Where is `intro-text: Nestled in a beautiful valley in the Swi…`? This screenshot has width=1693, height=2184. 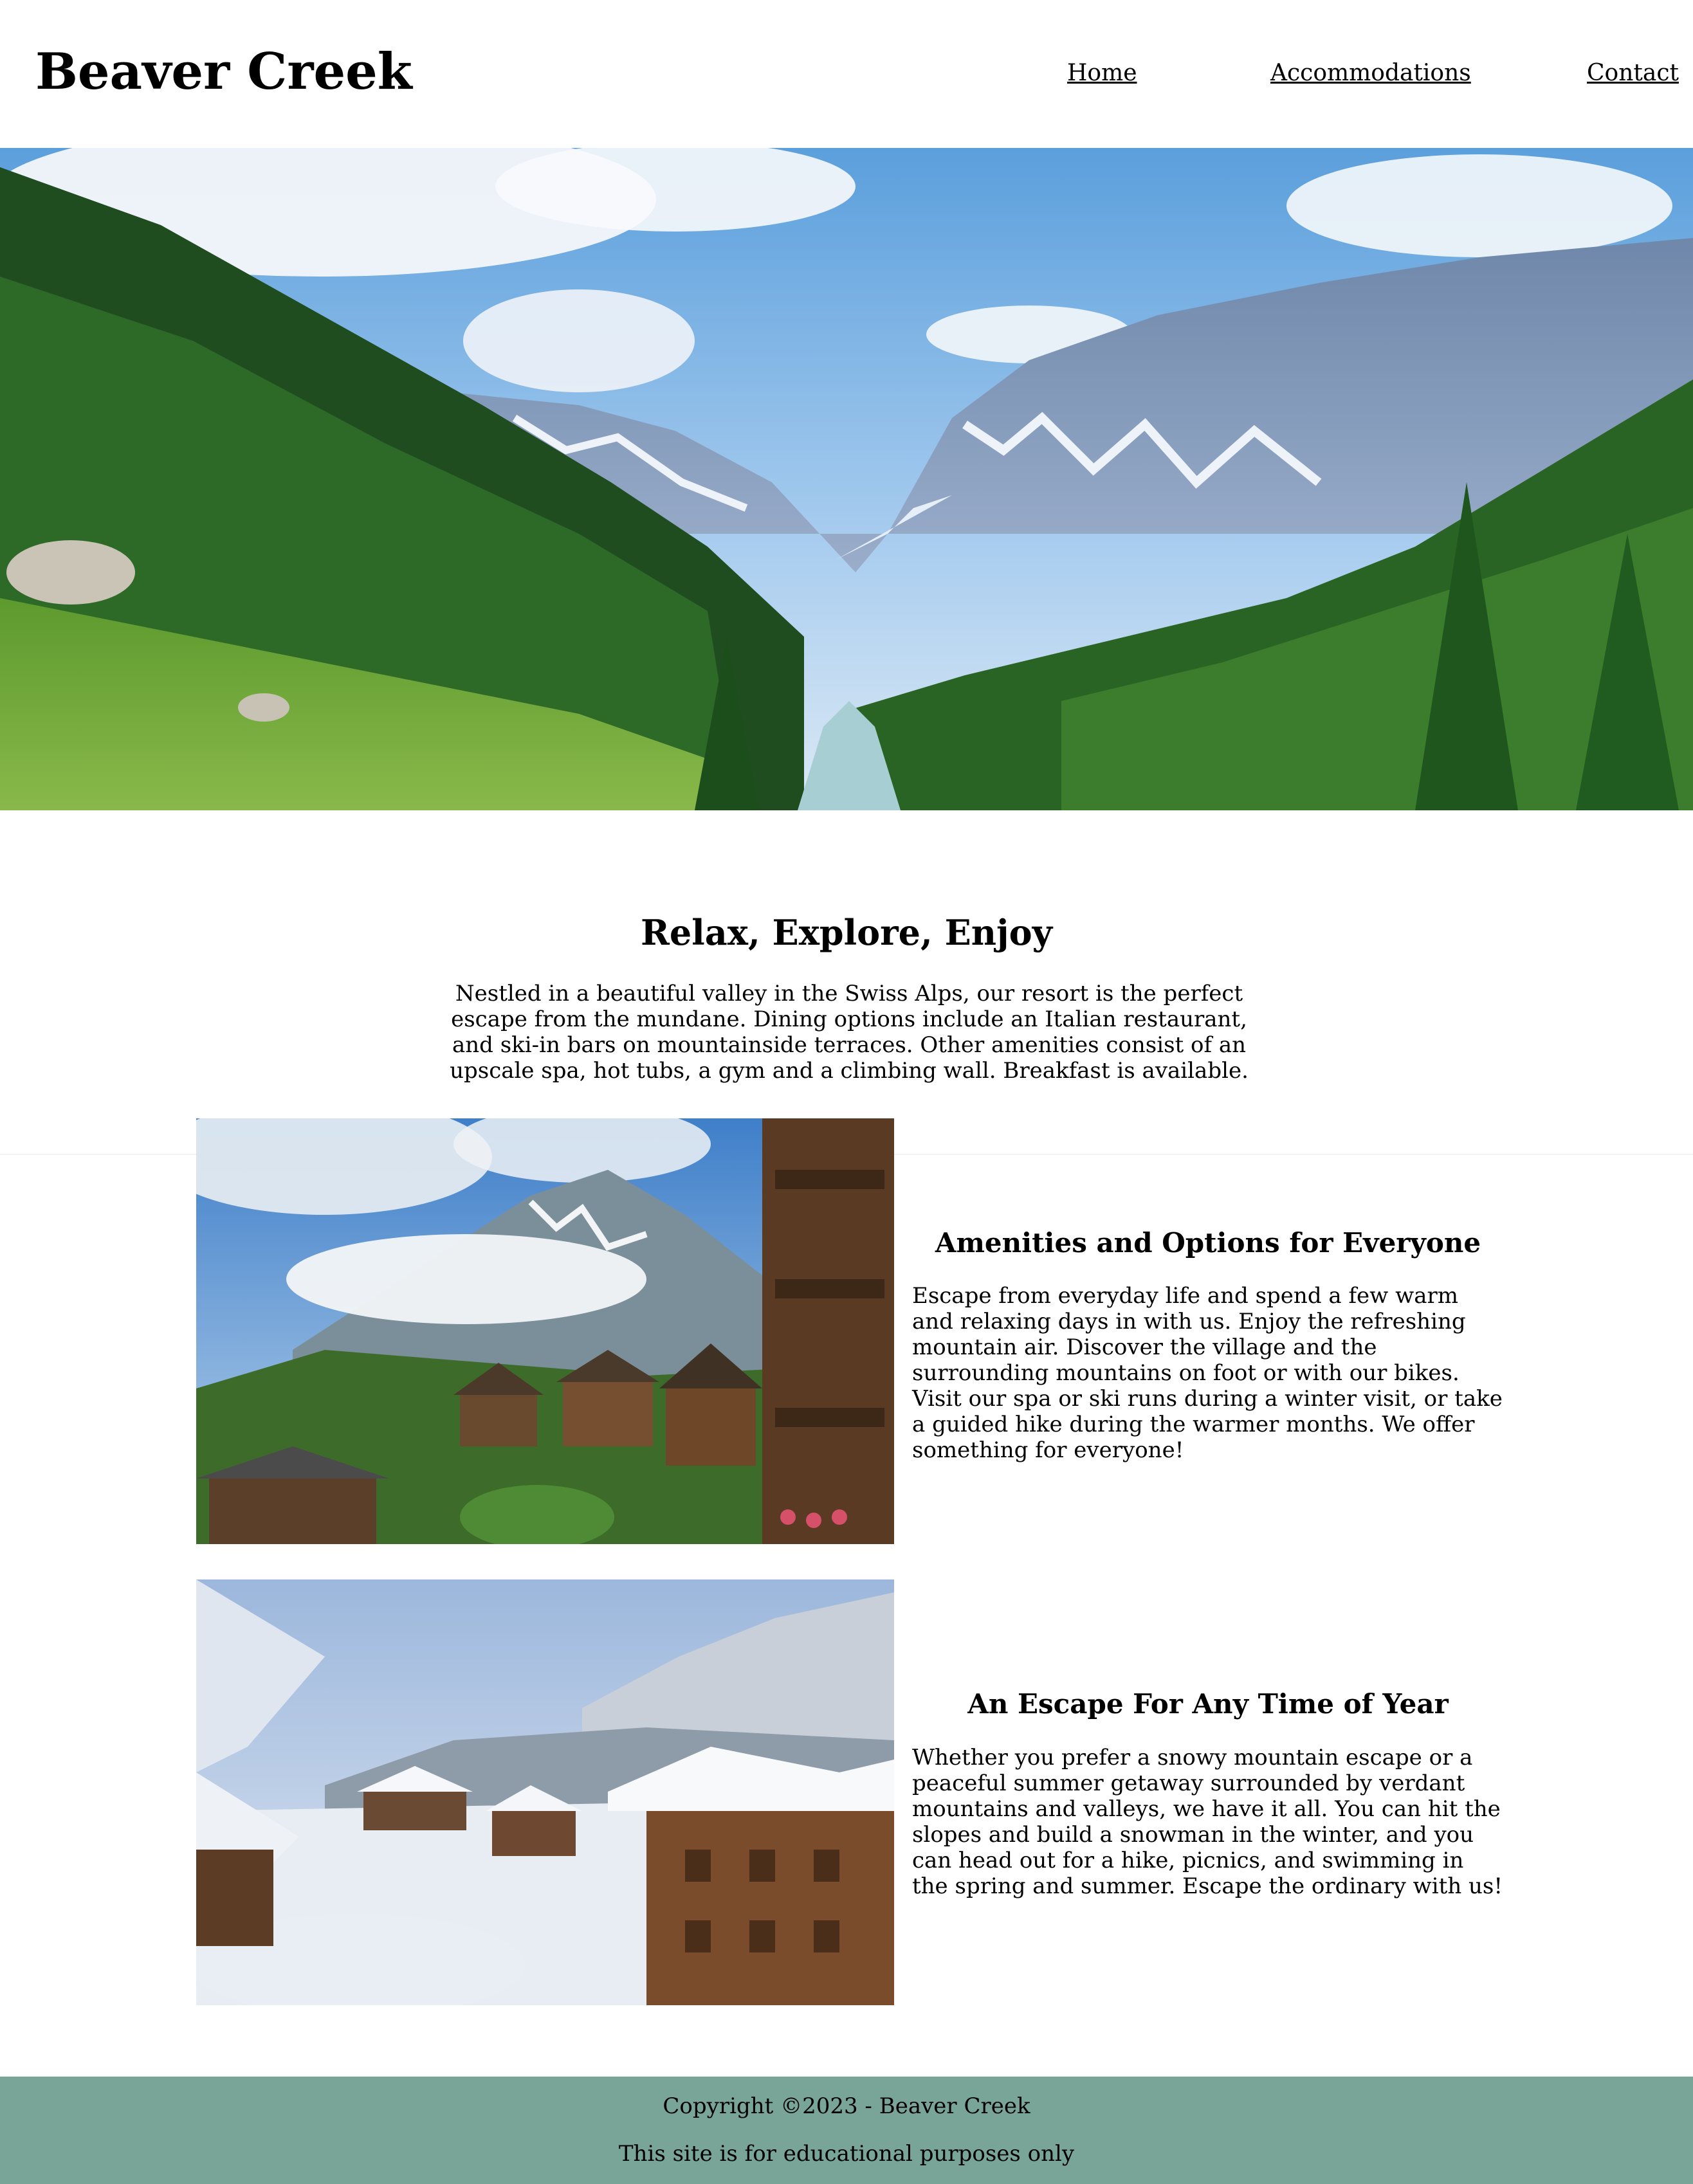
intro-text: Nestled in a beautiful valley in the Swi… is located at coordinates (849, 1032).